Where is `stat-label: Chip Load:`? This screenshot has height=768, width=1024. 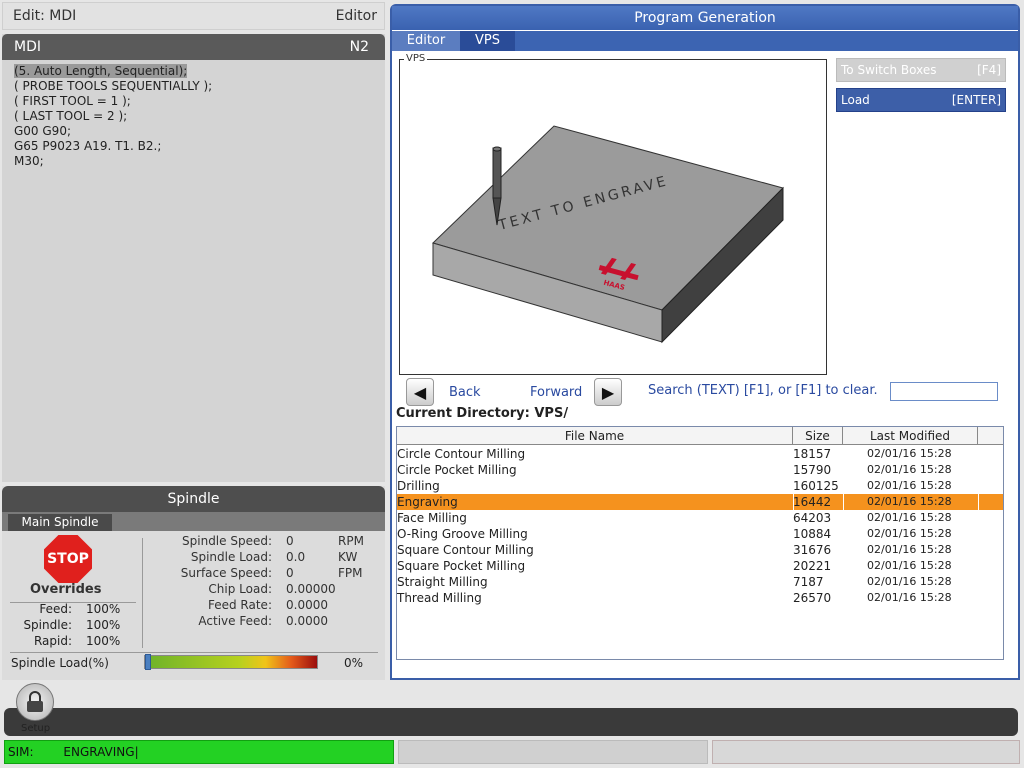
stat-label: Chip Load: is located at coordinates (240, 589).